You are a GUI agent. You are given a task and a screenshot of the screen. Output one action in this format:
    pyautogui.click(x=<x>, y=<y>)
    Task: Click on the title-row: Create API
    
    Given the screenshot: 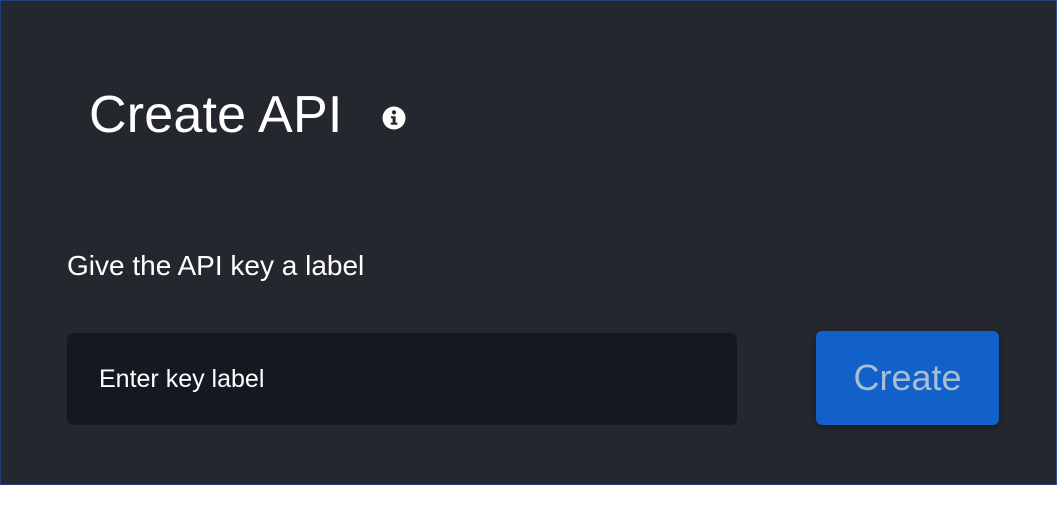 What is the action you would take?
    pyautogui.click(x=247, y=115)
    